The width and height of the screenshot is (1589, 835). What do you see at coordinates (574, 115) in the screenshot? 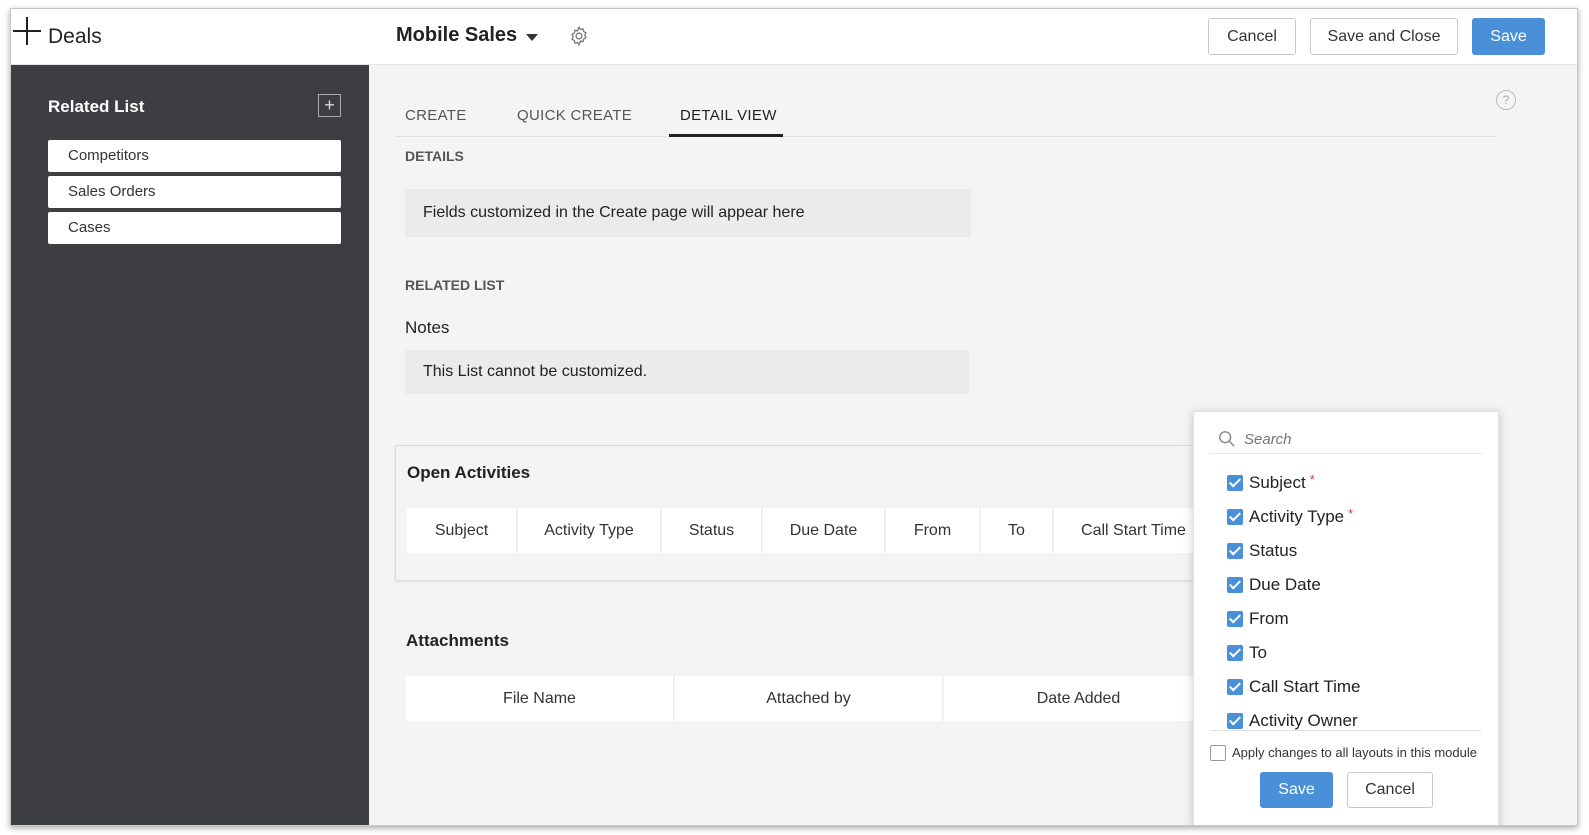
I see `tab-quick-create: QUICK CREATE` at bounding box center [574, 115].